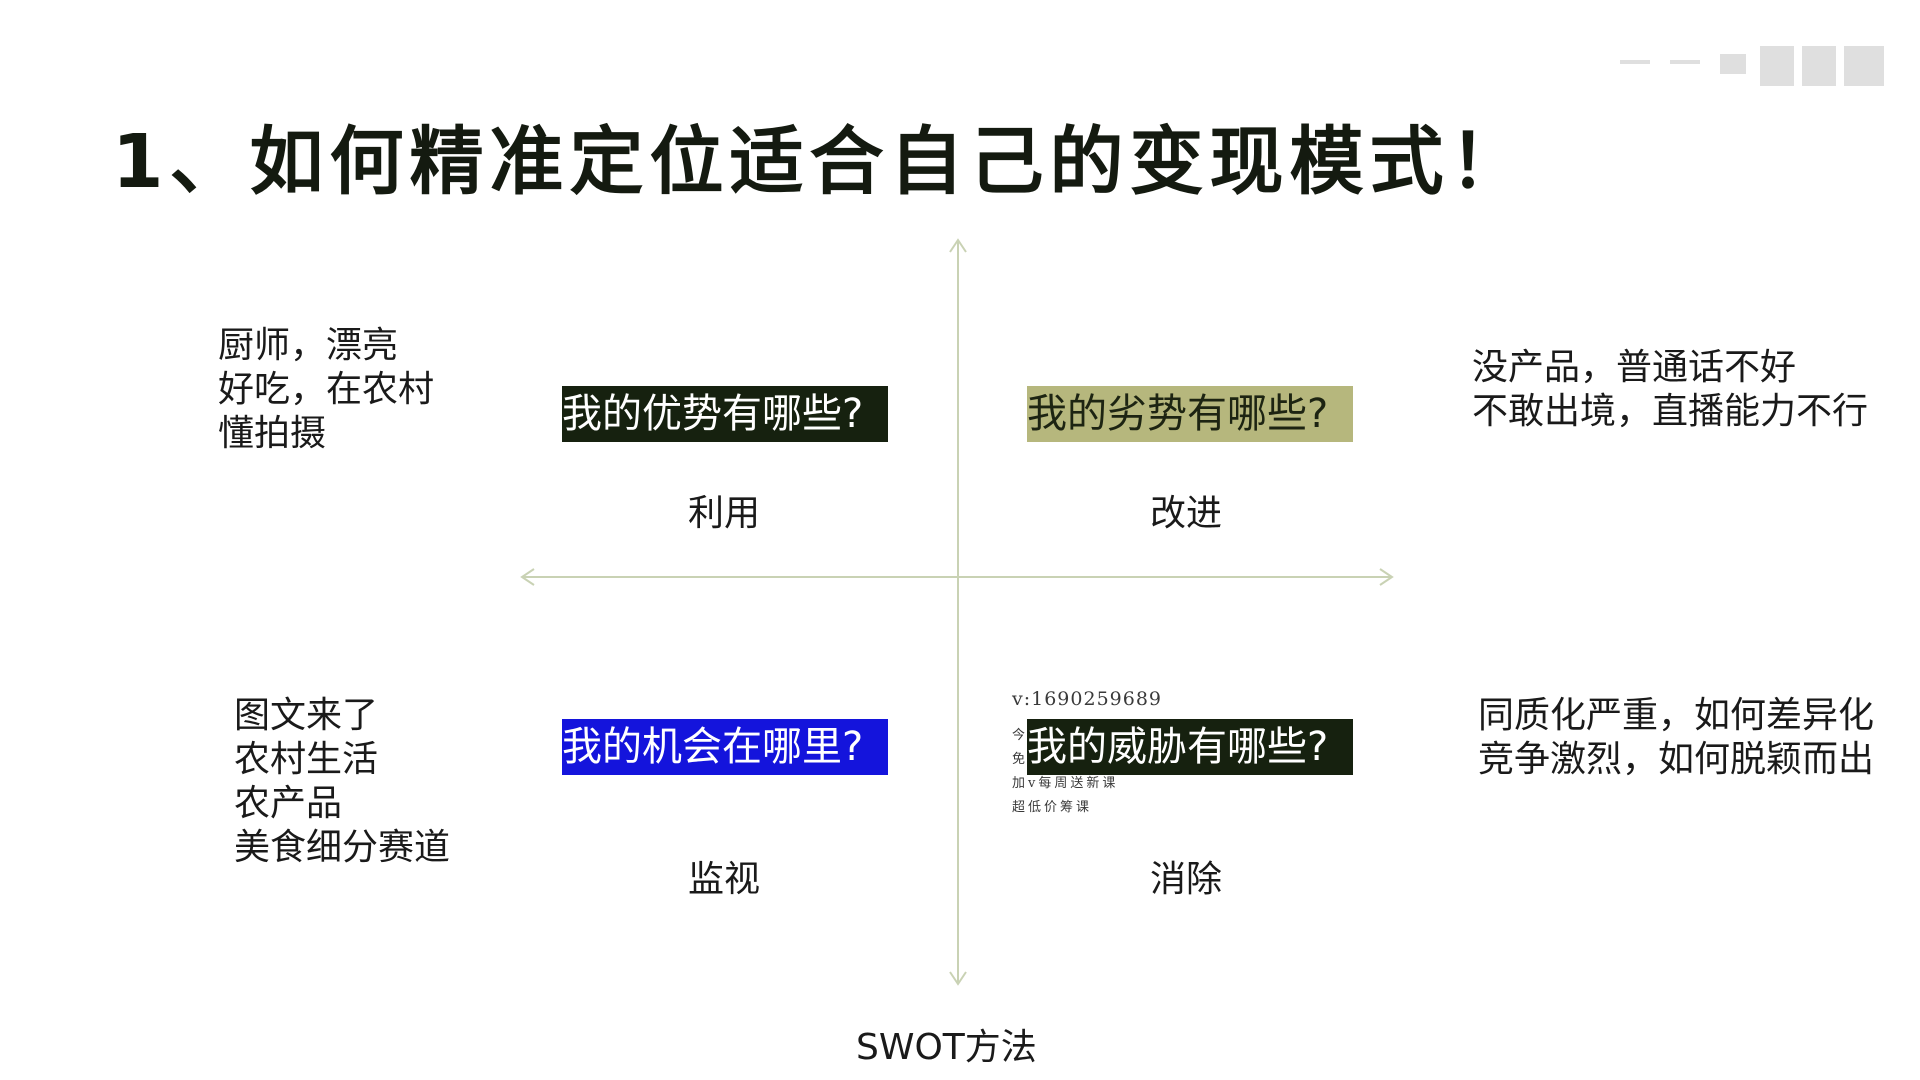  I want to click on opportunity-question-box: 我的机会在哪里?, so click(725, 747).